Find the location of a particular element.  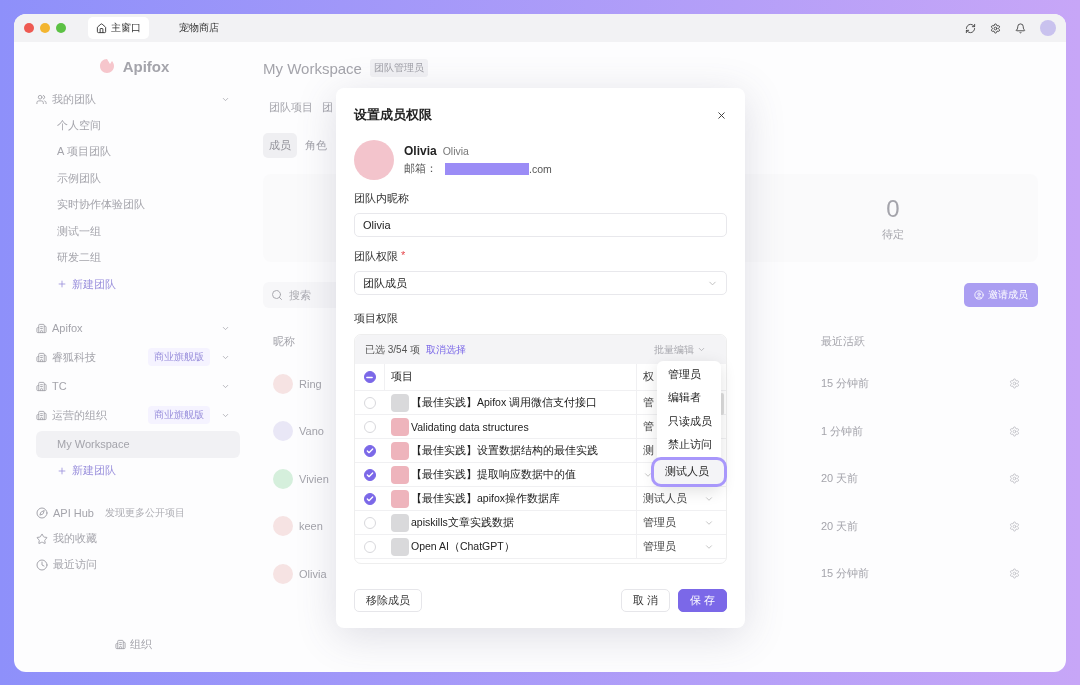

sidebar-item: 实时协作体验团队 is located at coordinates (133, 204).